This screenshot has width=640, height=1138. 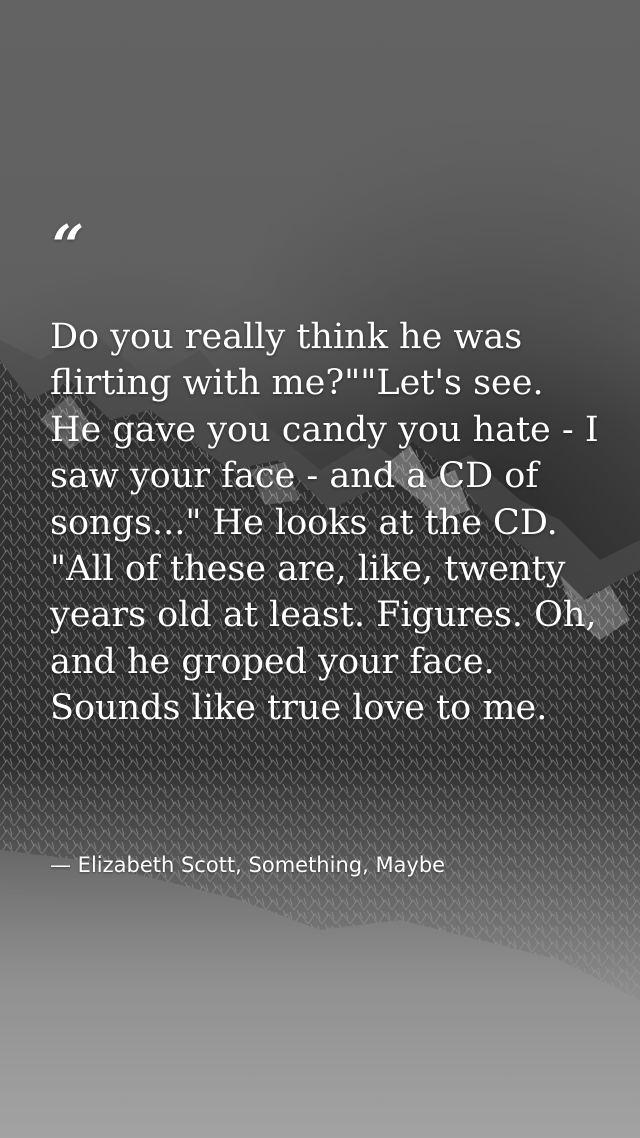 I want to click on quote-attribution: — Elizabeth Scott, Something, Maybe, so click(x=248, y=865).